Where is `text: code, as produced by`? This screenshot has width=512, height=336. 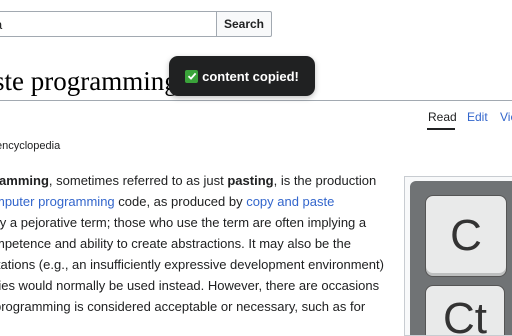
text: code, as produced by is located at coordinates (180, 201).